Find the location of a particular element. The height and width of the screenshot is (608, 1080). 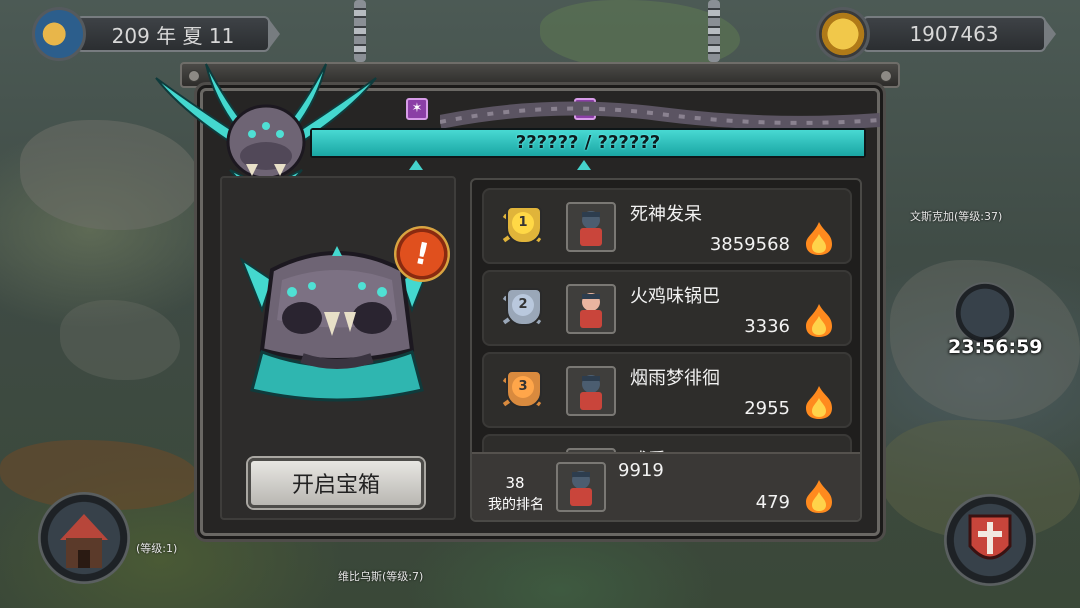

npc-label: 文斯克加(等级:37) is located at coordinates (956, 216).